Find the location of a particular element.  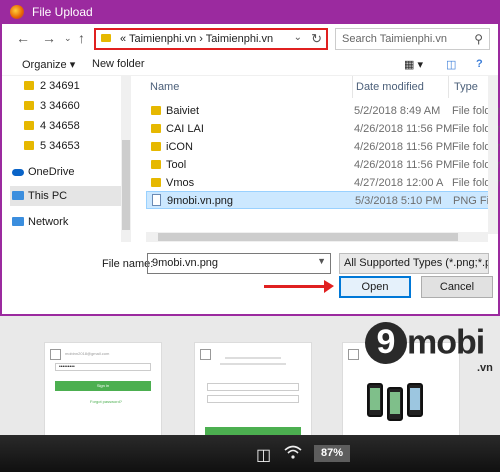

recent-chevron-icon: ⌄ is located at coordinates (68, 38).